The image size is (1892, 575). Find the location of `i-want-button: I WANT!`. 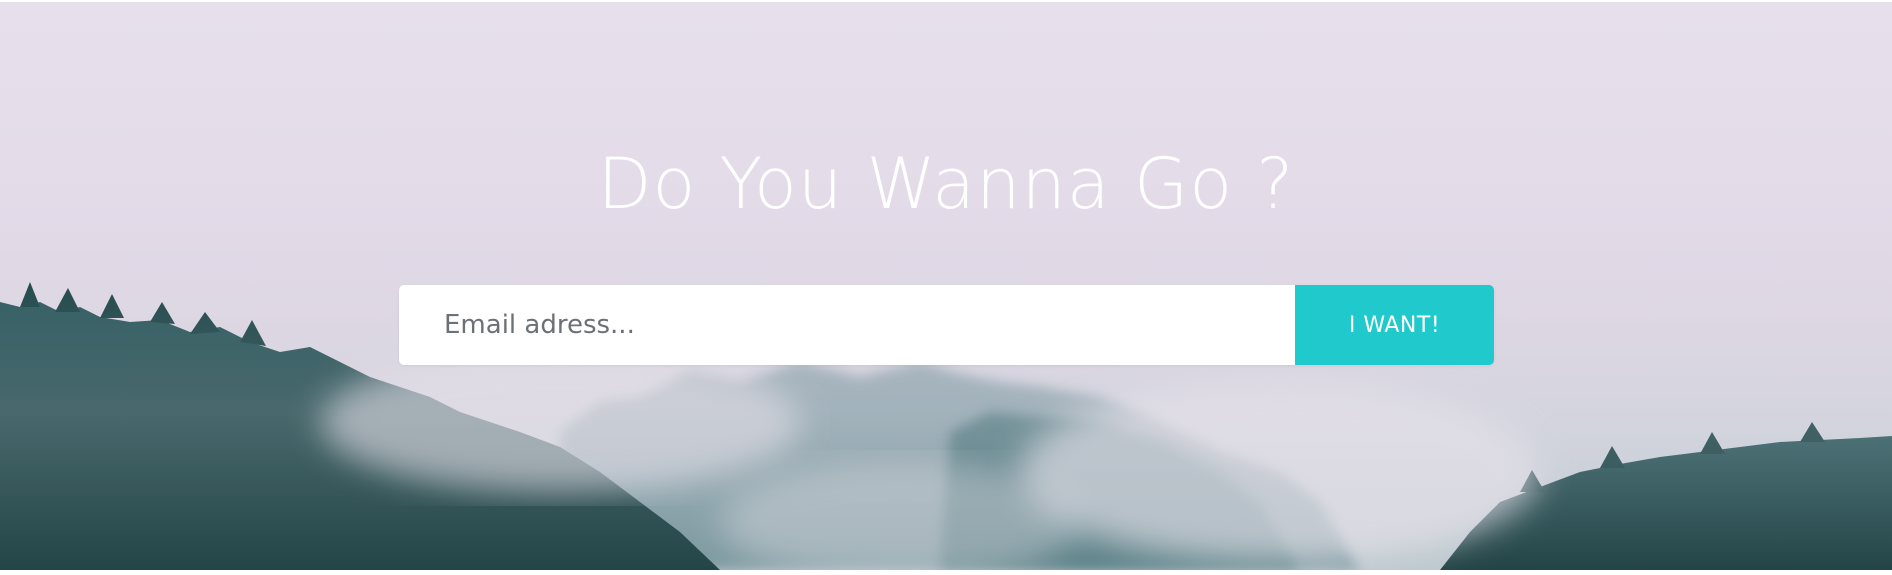

i-want-button: I WANT! is located at coordinates (1394, 325).